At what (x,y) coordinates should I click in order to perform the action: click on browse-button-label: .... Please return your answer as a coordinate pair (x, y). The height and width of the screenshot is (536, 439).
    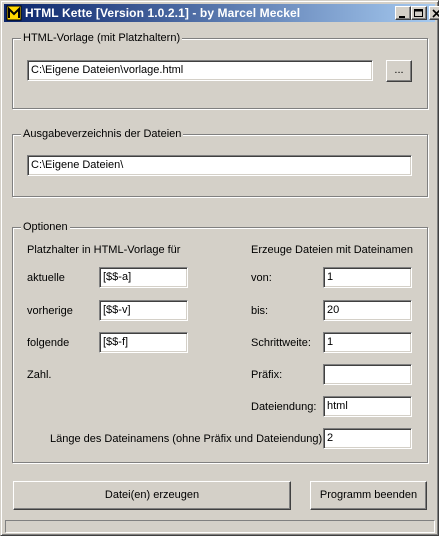
    Looking at the image, I should click on (399, 70).